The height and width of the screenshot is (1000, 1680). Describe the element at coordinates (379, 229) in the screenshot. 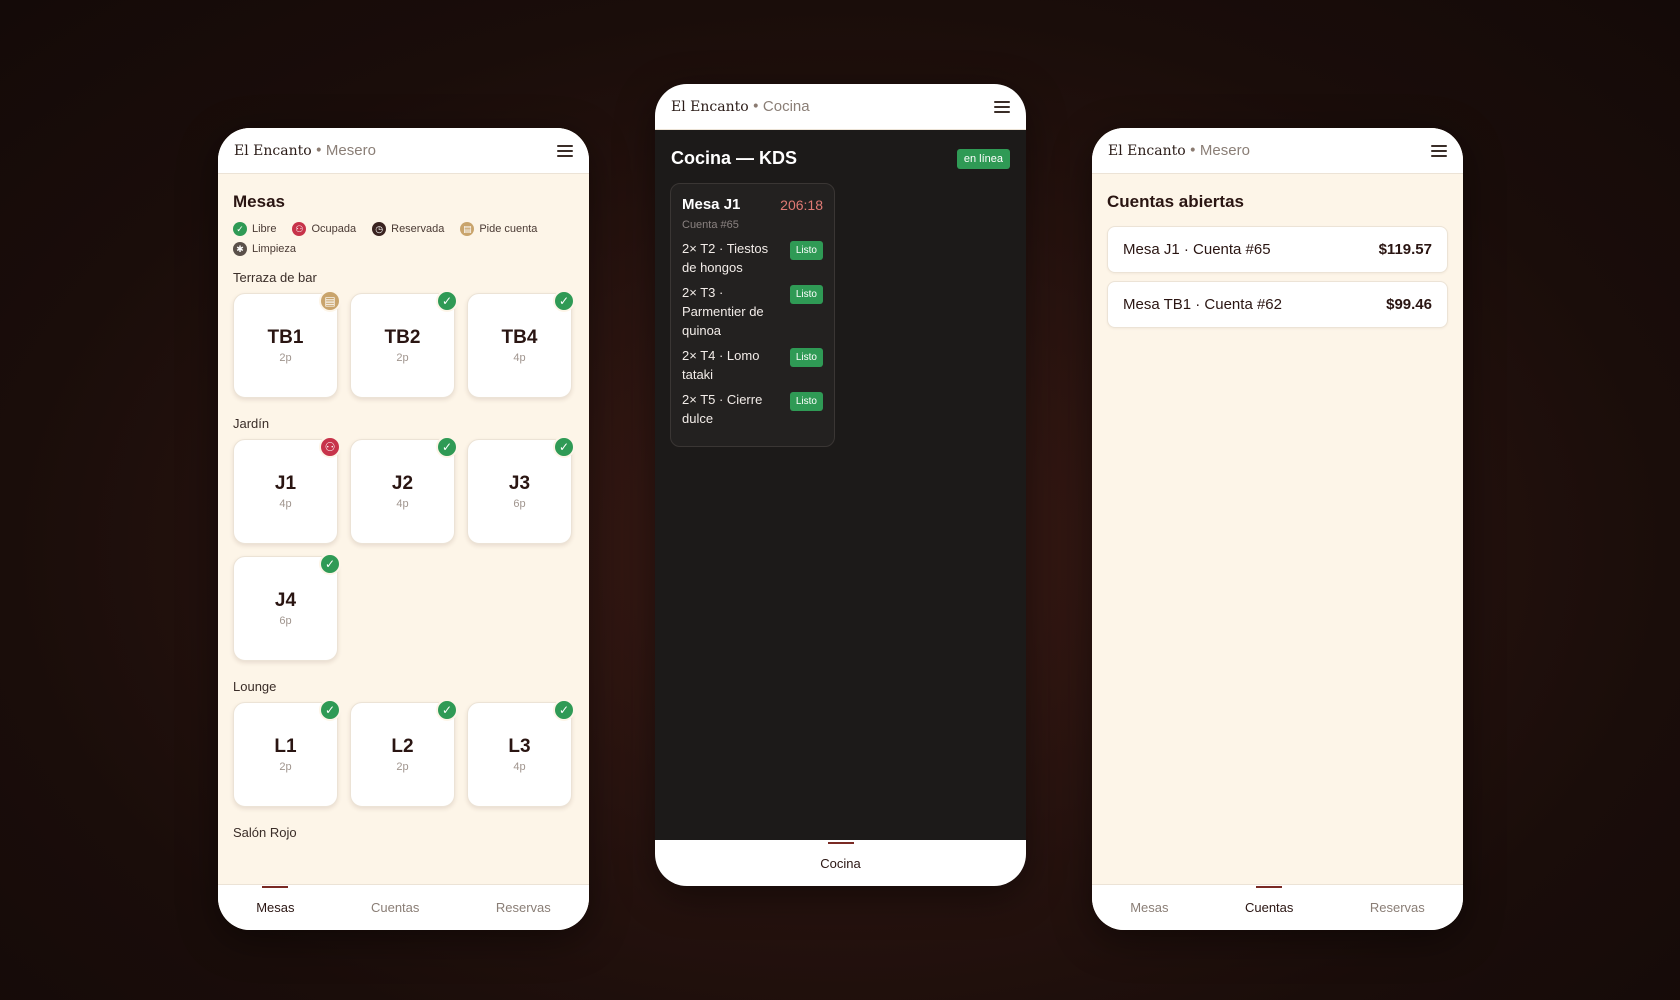

I see `clock-icon: ◷` at that location.